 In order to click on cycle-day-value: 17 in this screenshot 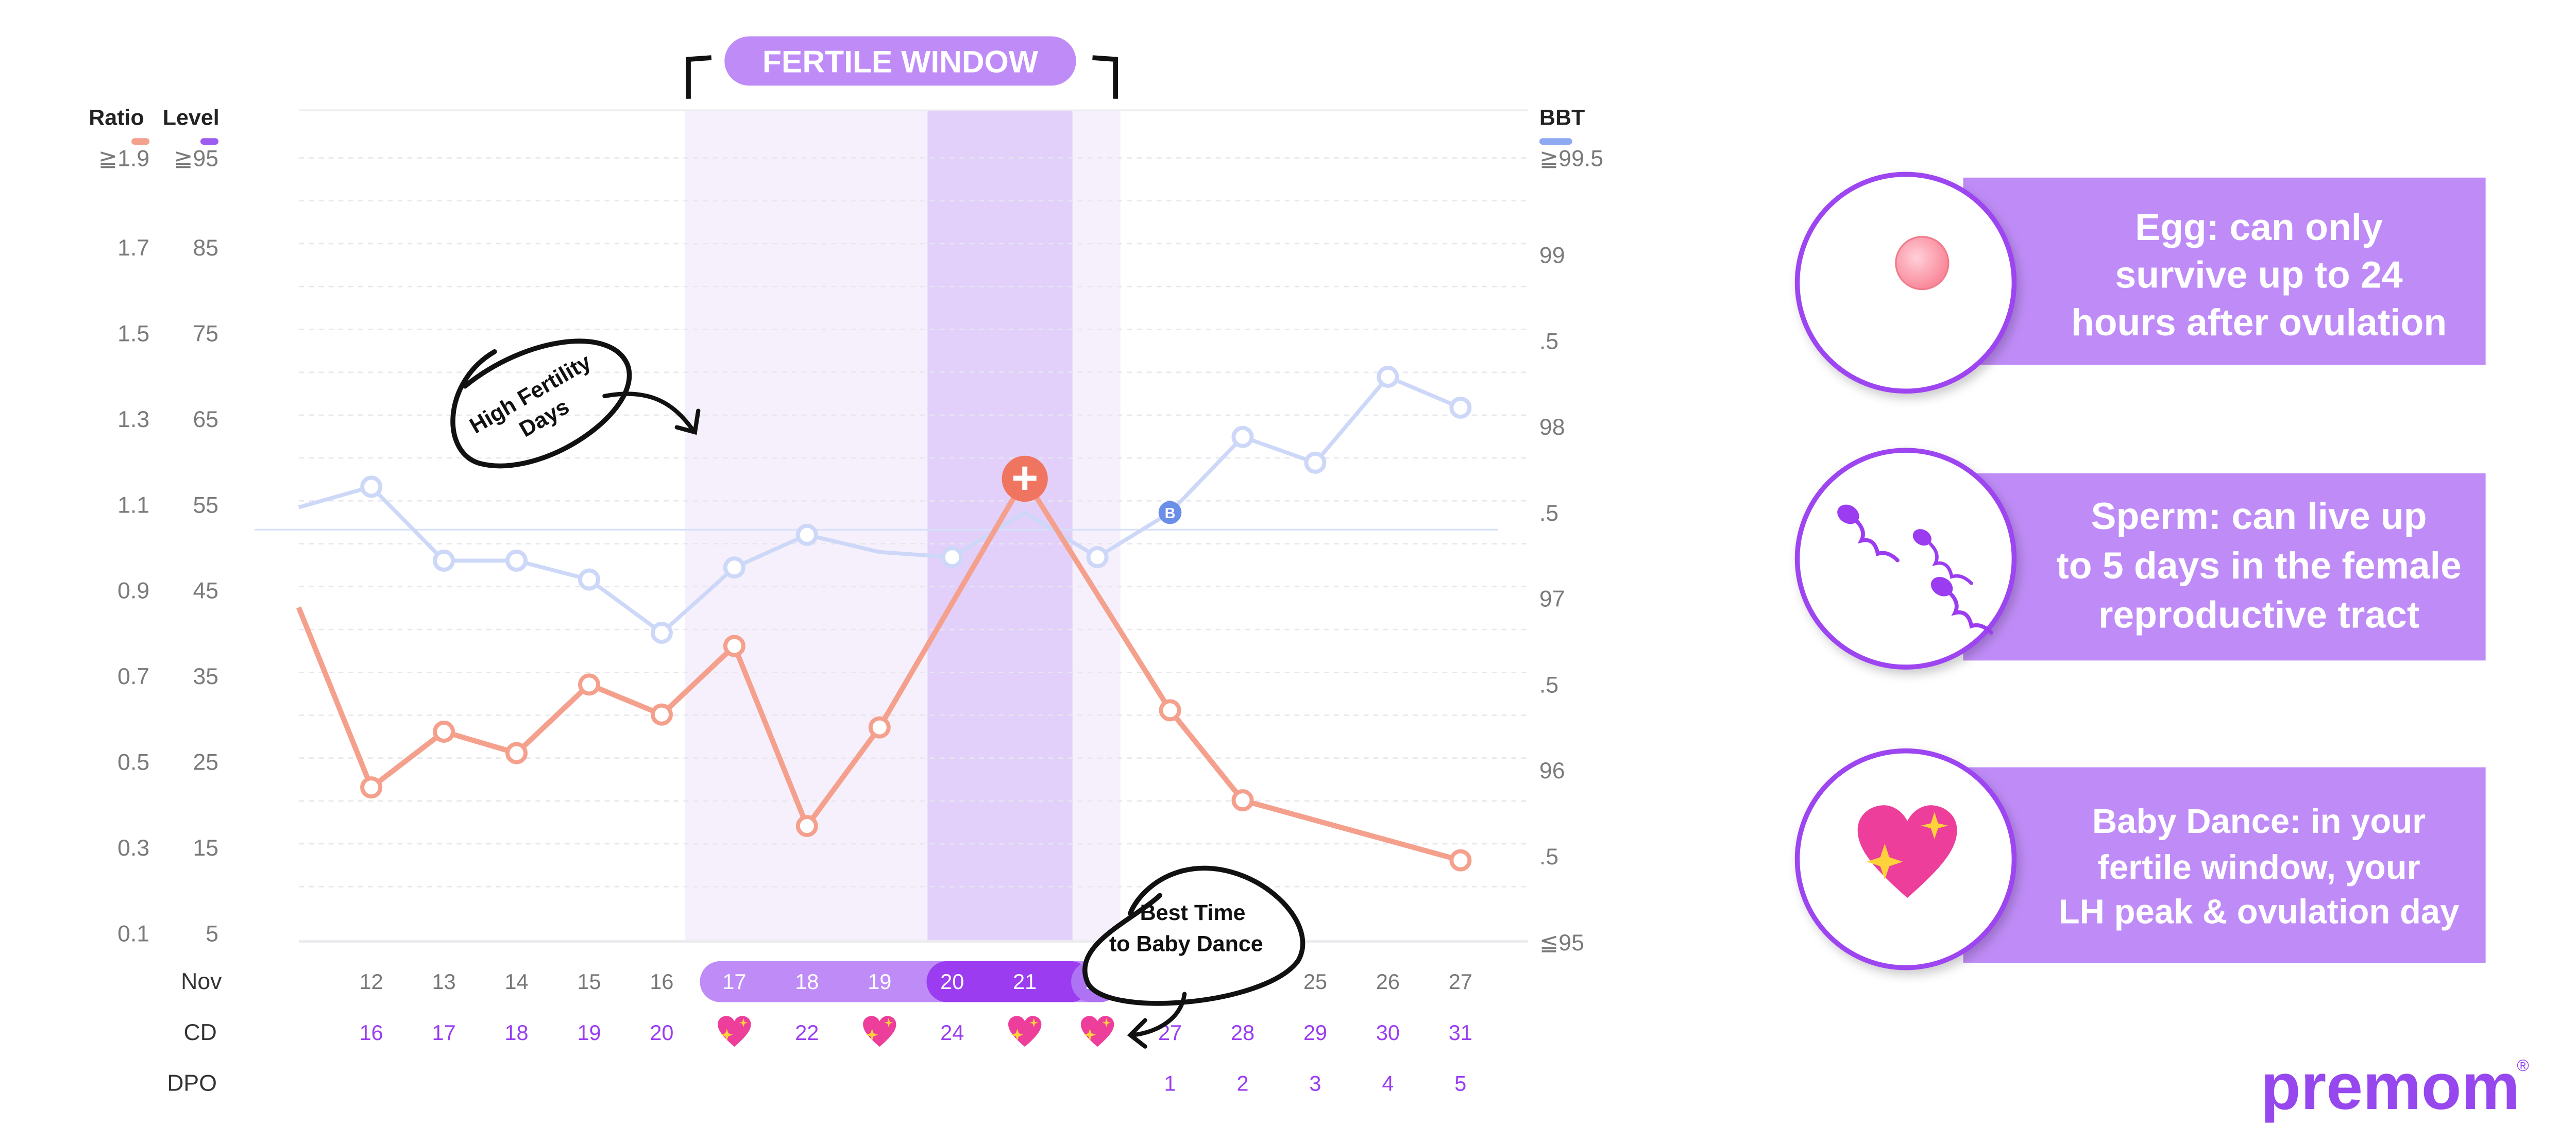, I will do `click(444, 1032)`.